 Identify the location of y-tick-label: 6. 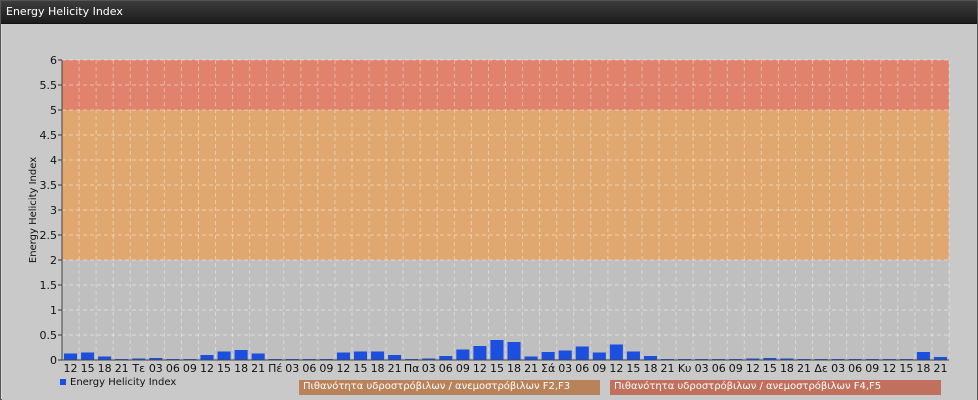
(53, 60).